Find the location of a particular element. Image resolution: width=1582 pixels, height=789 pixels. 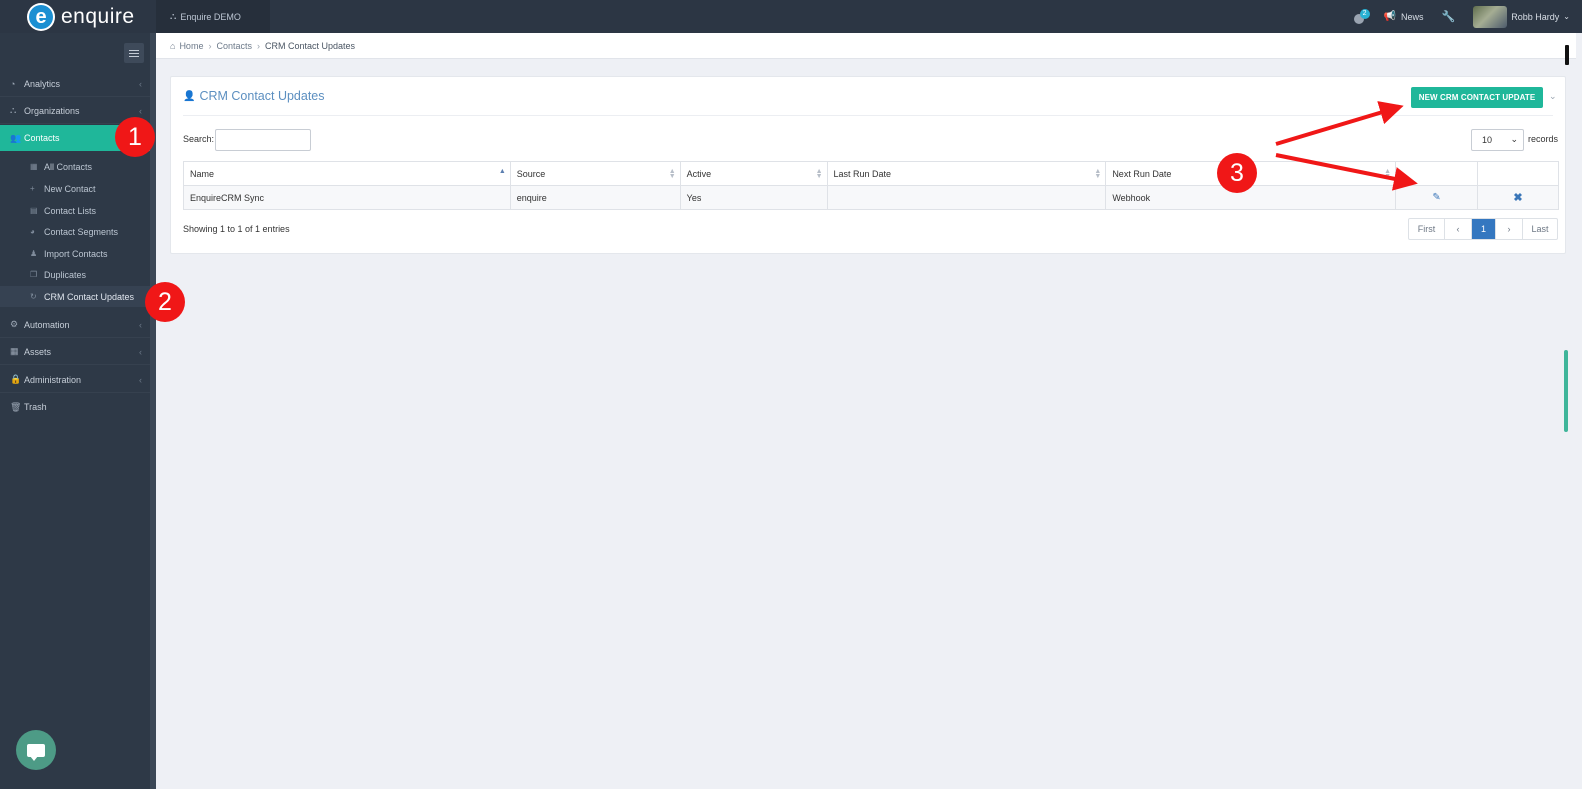

annotation-marker-1: 1 is located at coordinates (135, 137).